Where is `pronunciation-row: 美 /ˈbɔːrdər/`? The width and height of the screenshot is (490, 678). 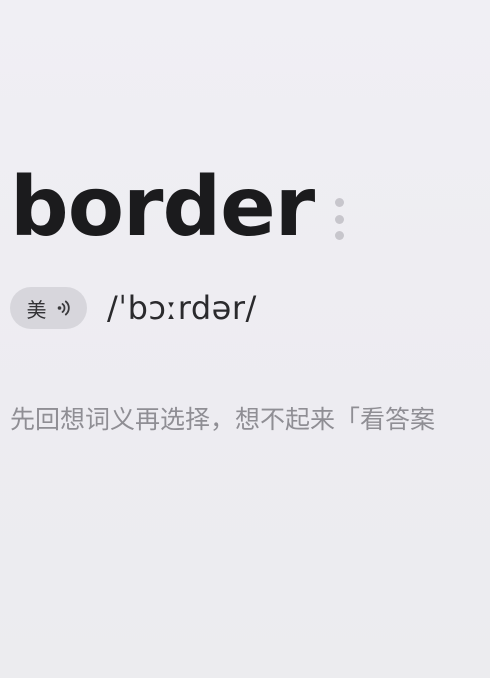 pronunciation-row: 美 /ˈbɔːrdər/ is located at coordinates (133, 308).